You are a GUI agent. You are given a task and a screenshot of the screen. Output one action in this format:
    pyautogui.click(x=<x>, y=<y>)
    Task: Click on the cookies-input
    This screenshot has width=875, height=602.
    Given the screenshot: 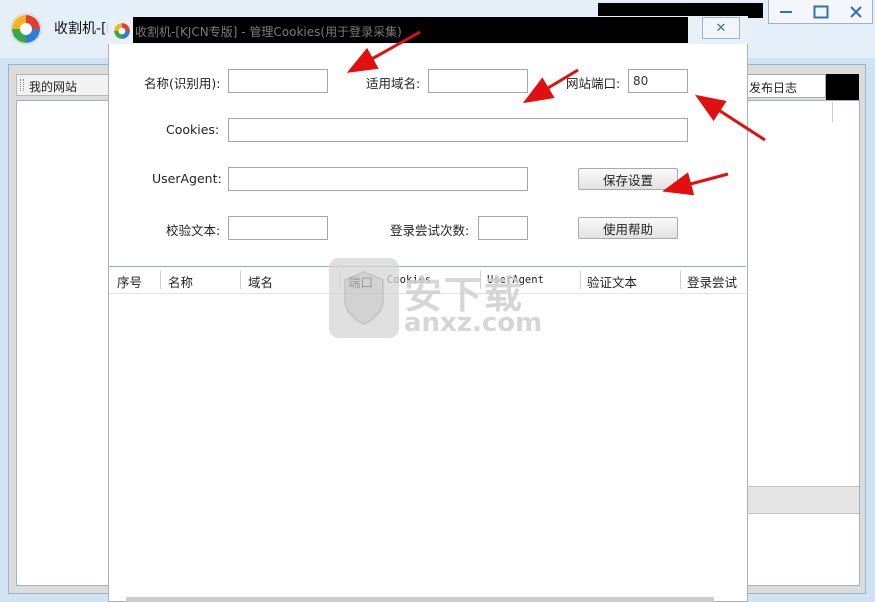 What is the action you would take?
    pyautogui.click(x=458, y=130)
    